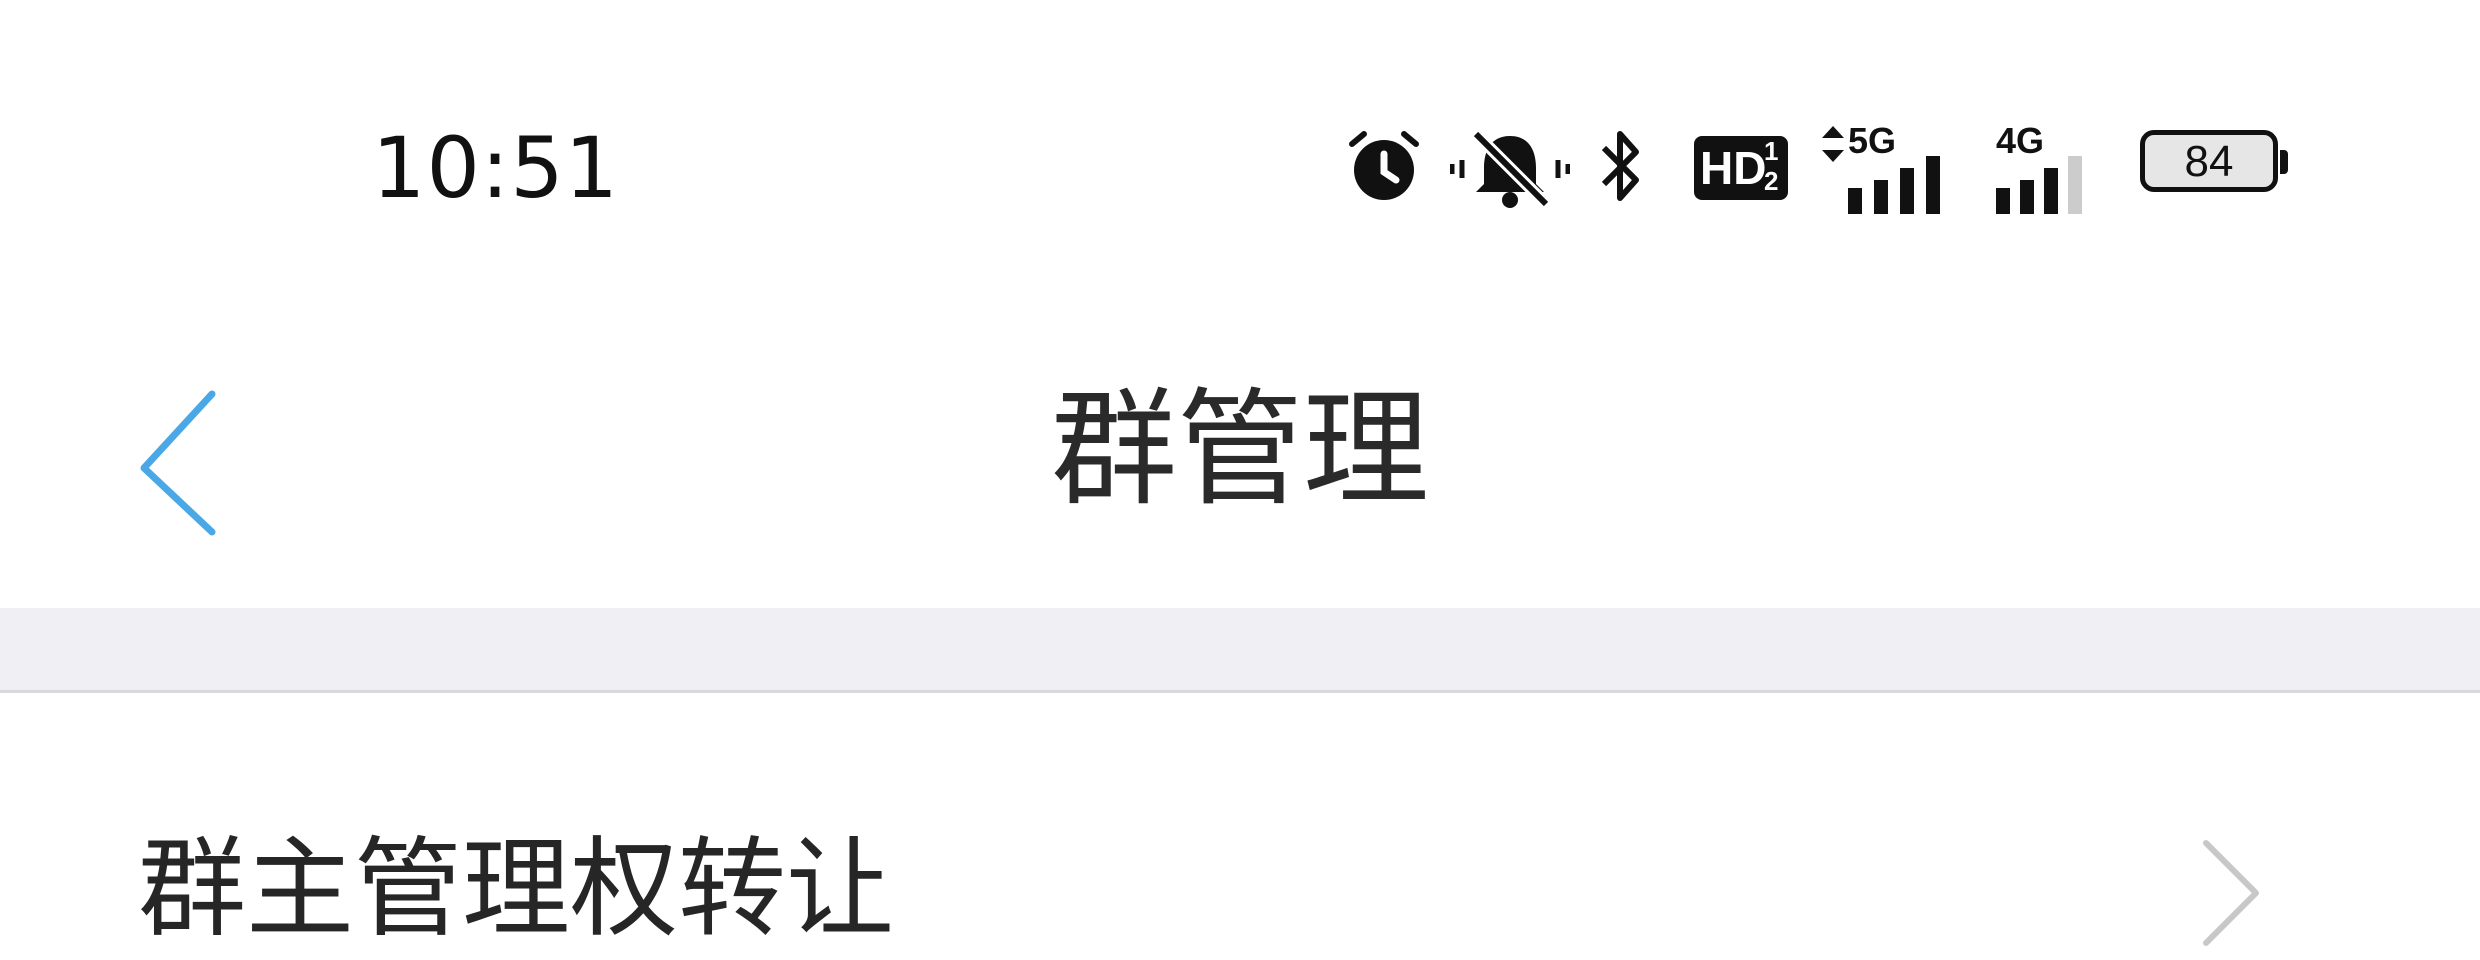 This screenshot has width=2480, height=960. I want to click on status-icons: HD 1 2 5G 4G 84, so click(1830, 168).